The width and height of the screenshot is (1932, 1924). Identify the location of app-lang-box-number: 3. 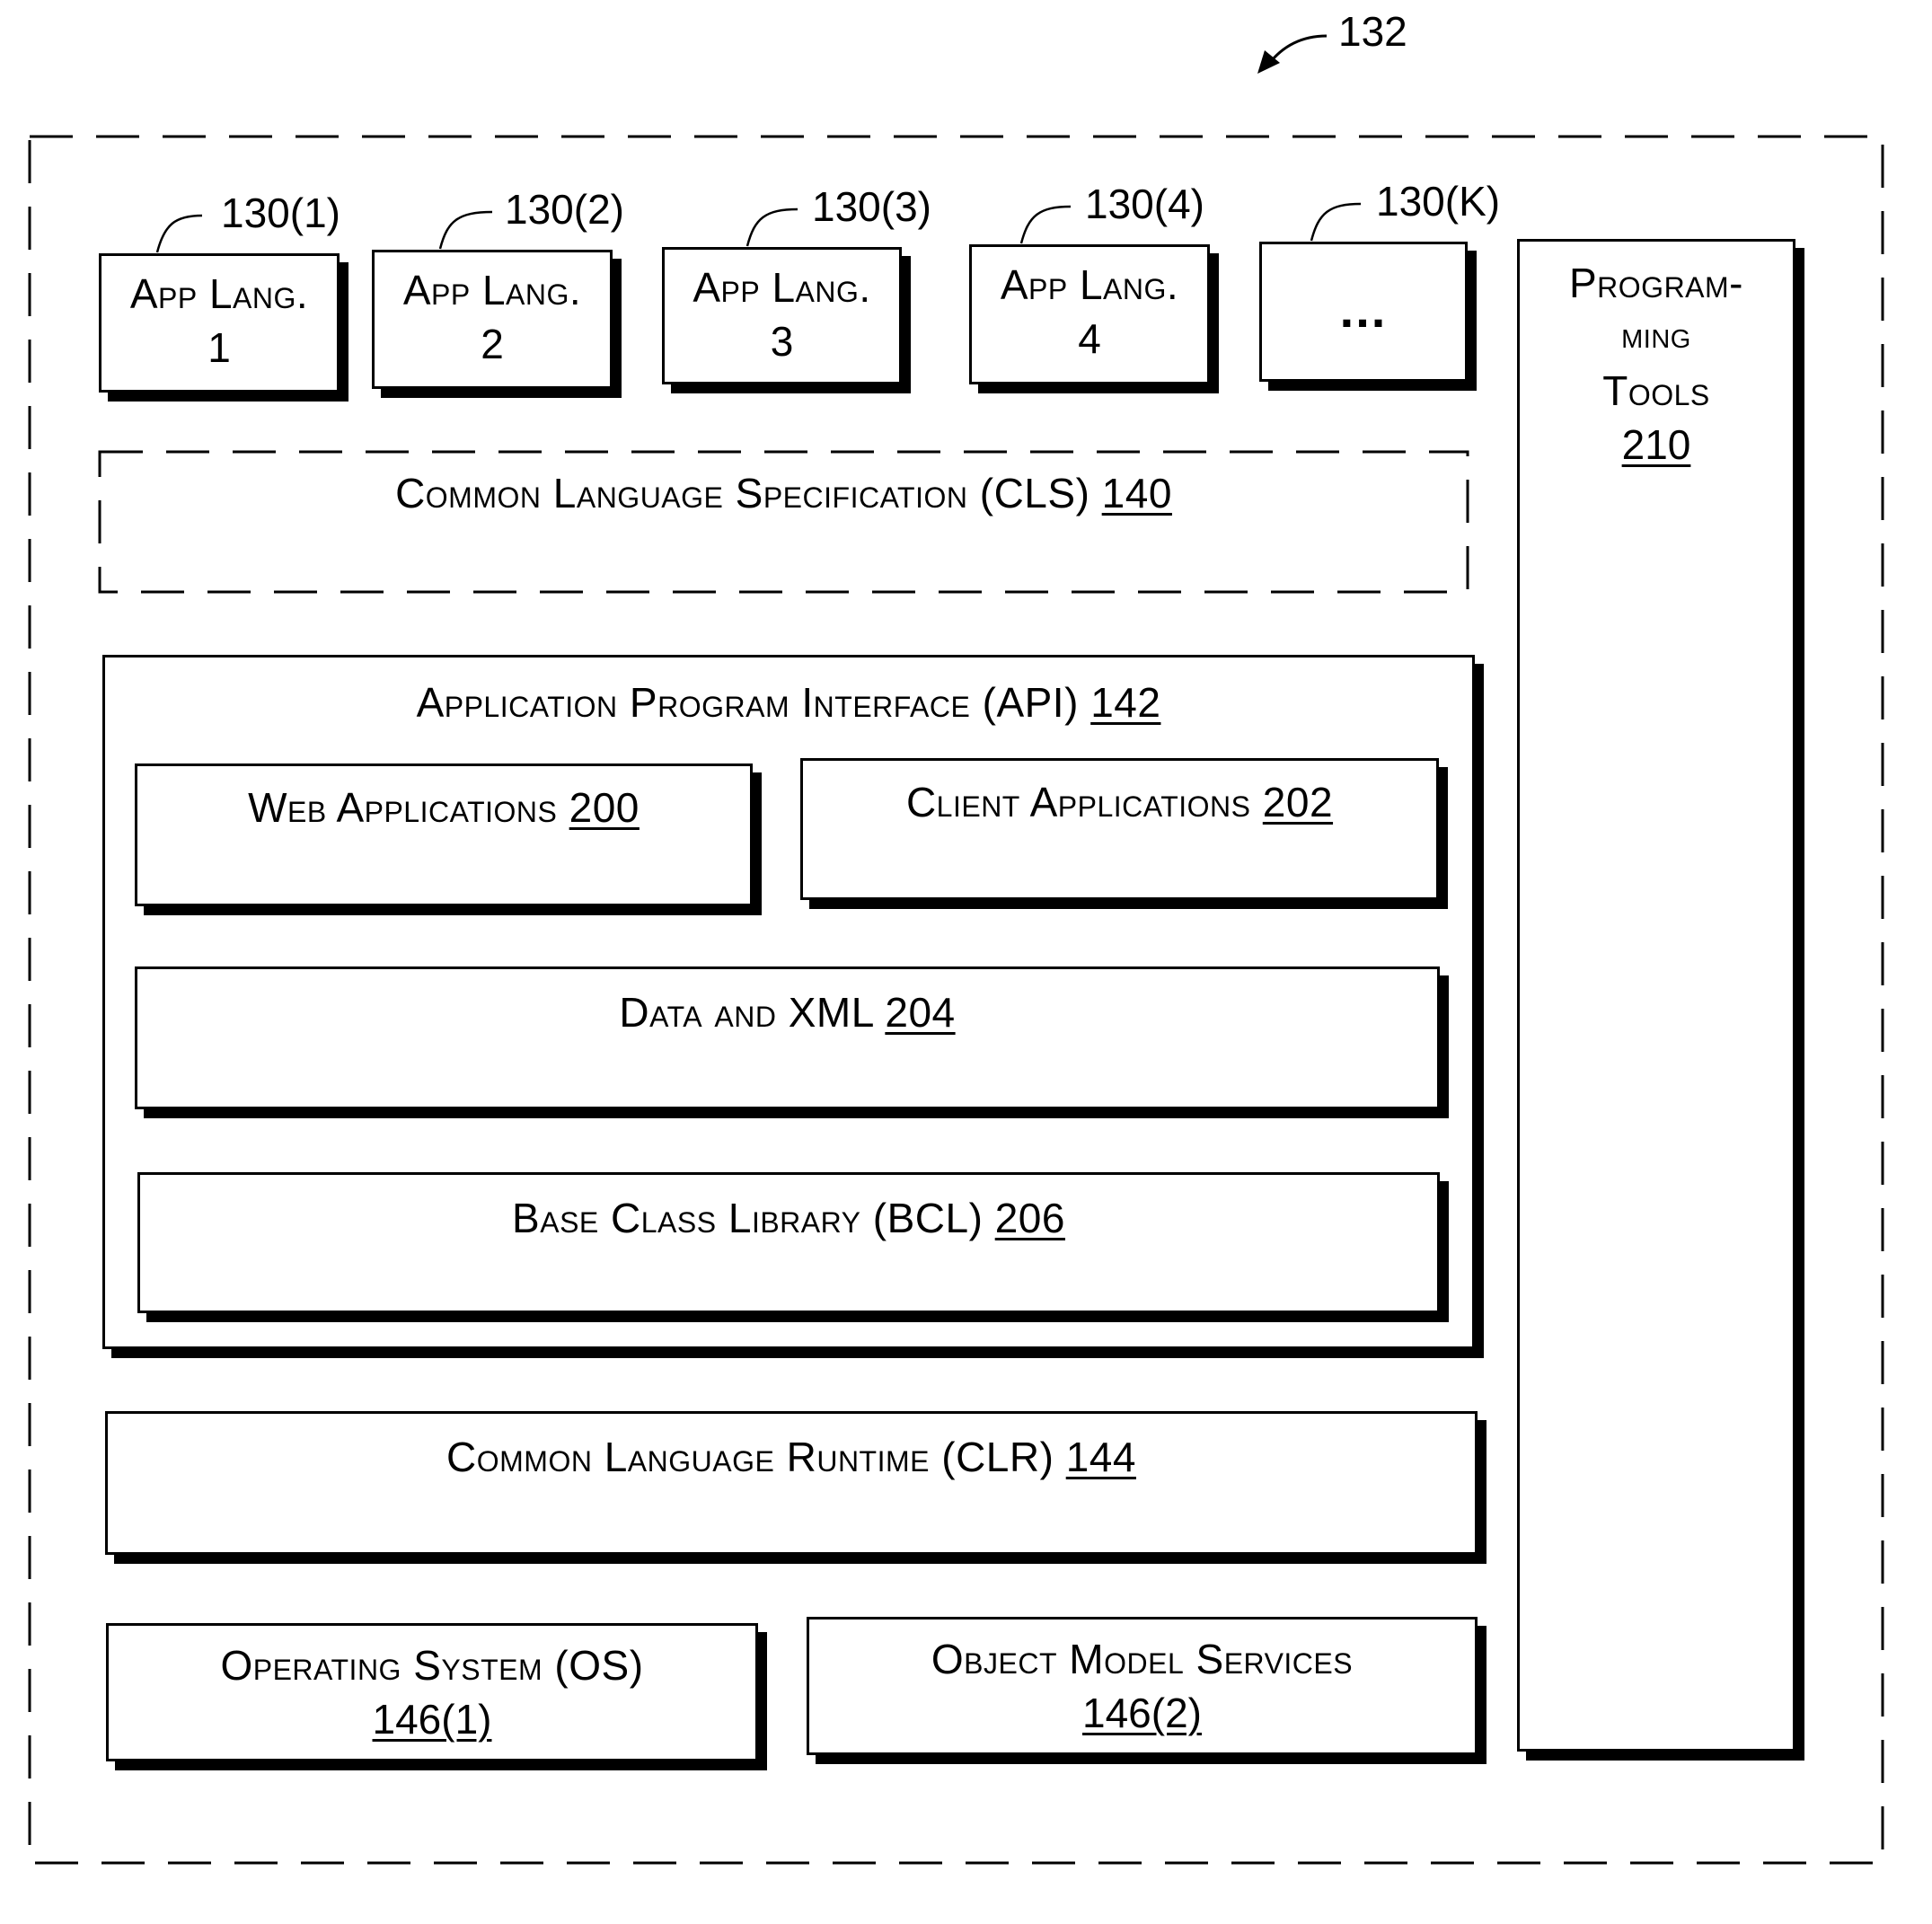
(782, 342).